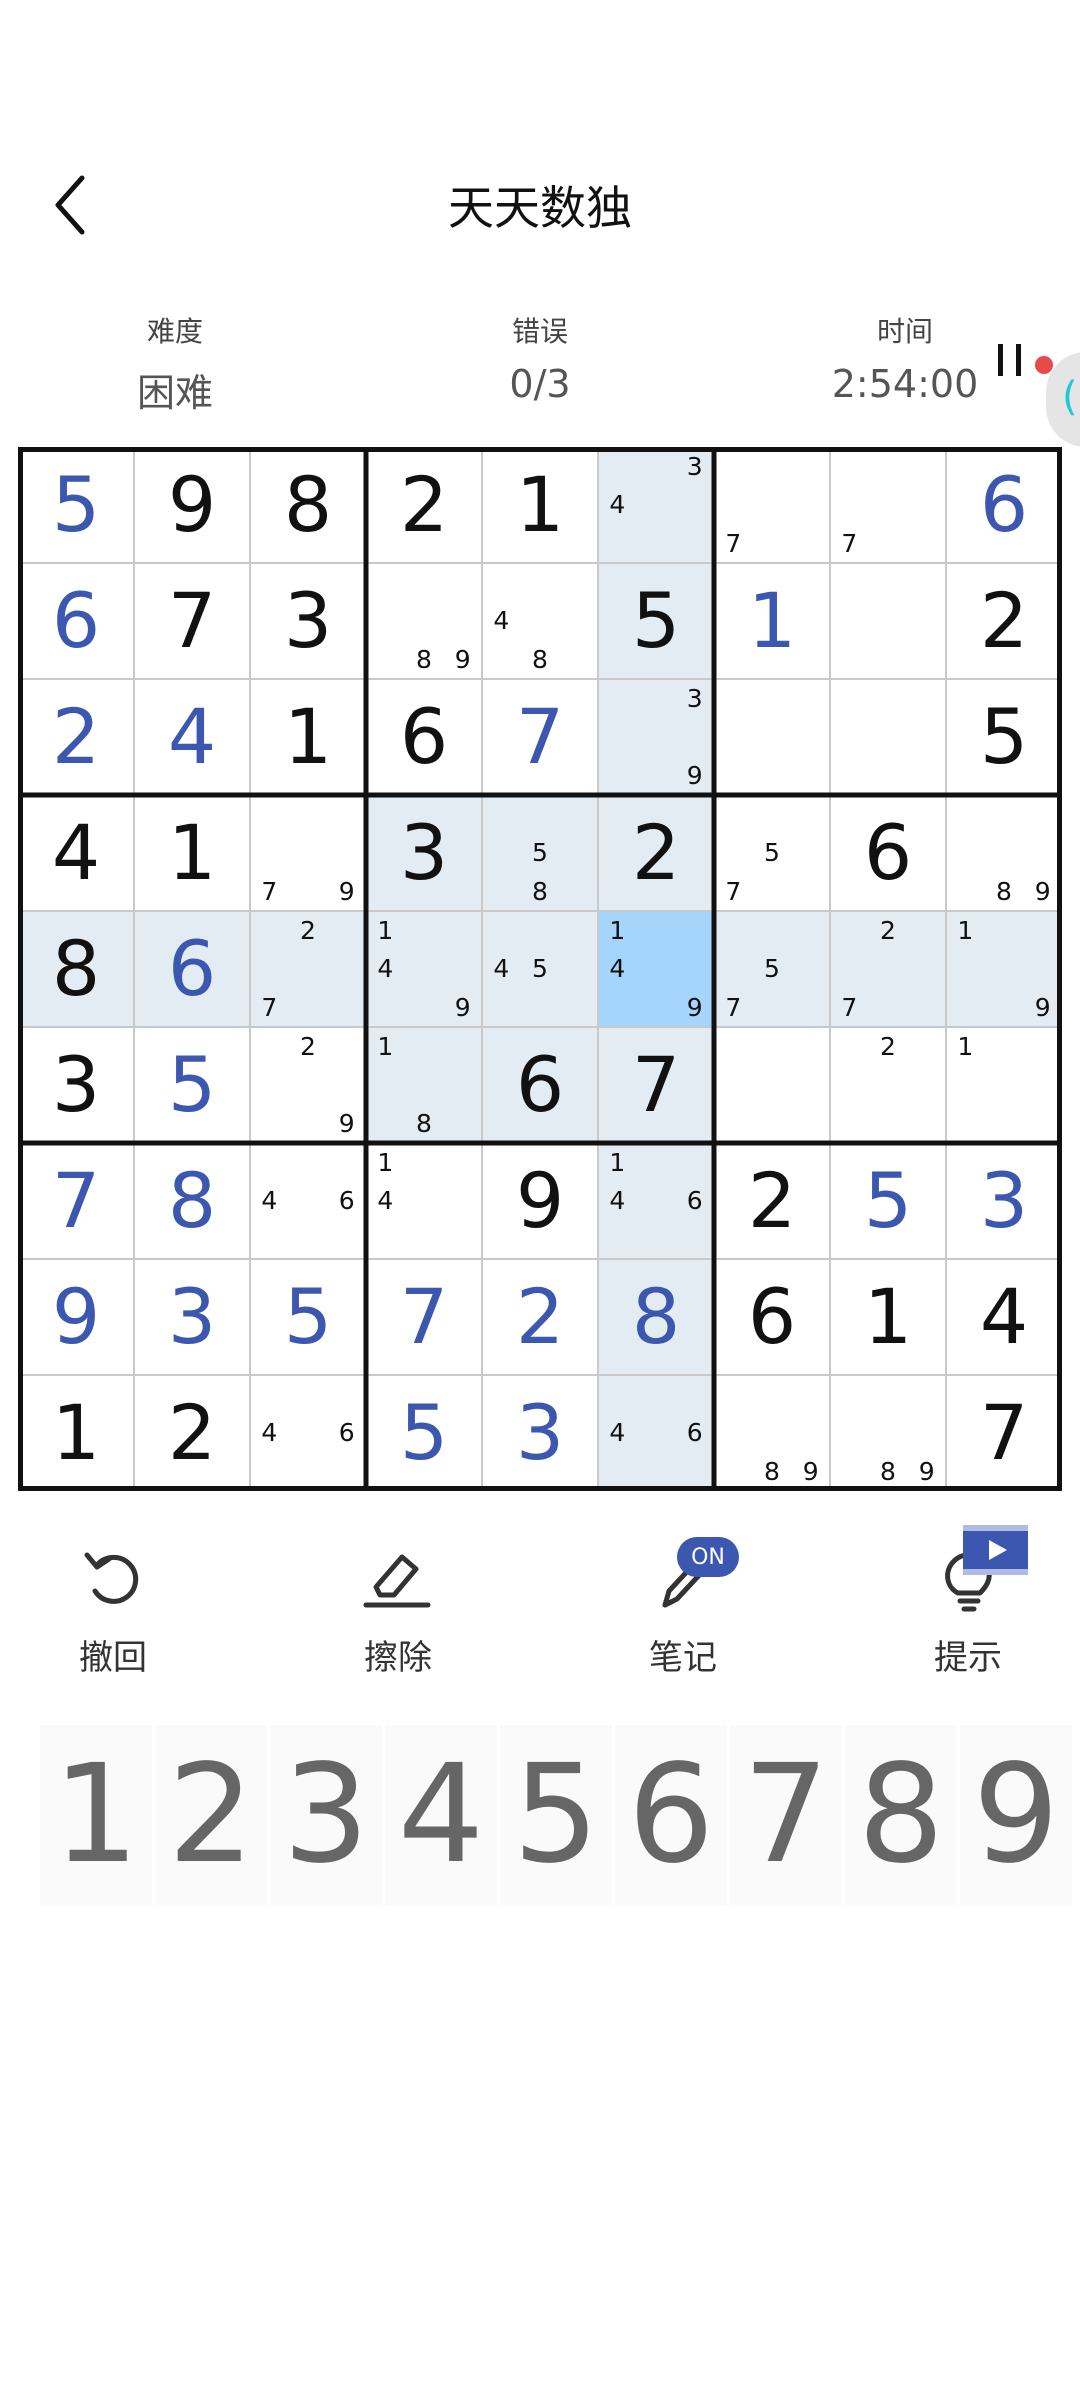 This screenshot has height=2400, width=1080. What do you see at coordinates (308, 1085) in the screenshot?
I see `sudoku-cell-r6c3: 29` at bounding box center [308, 1085].